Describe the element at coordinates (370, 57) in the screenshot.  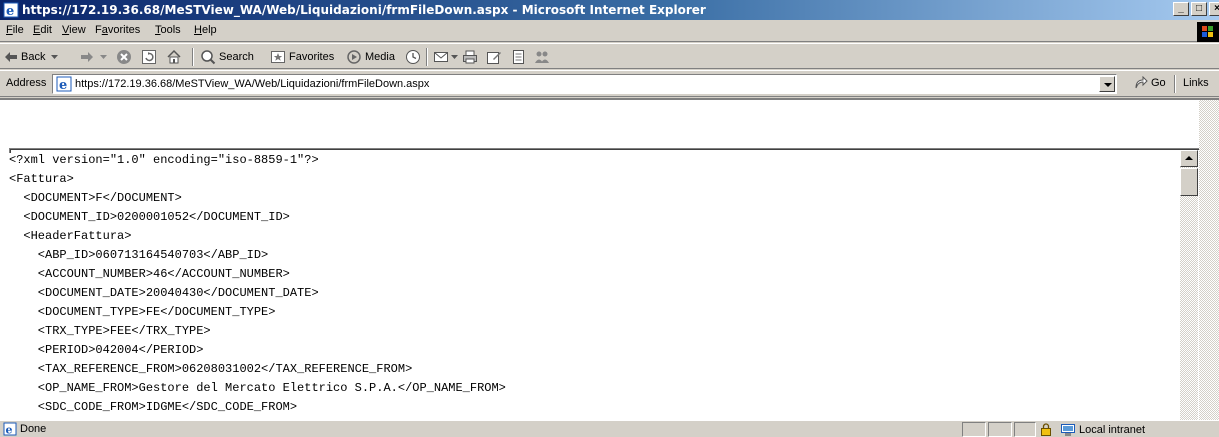
I see `media-button: Media` at that location.